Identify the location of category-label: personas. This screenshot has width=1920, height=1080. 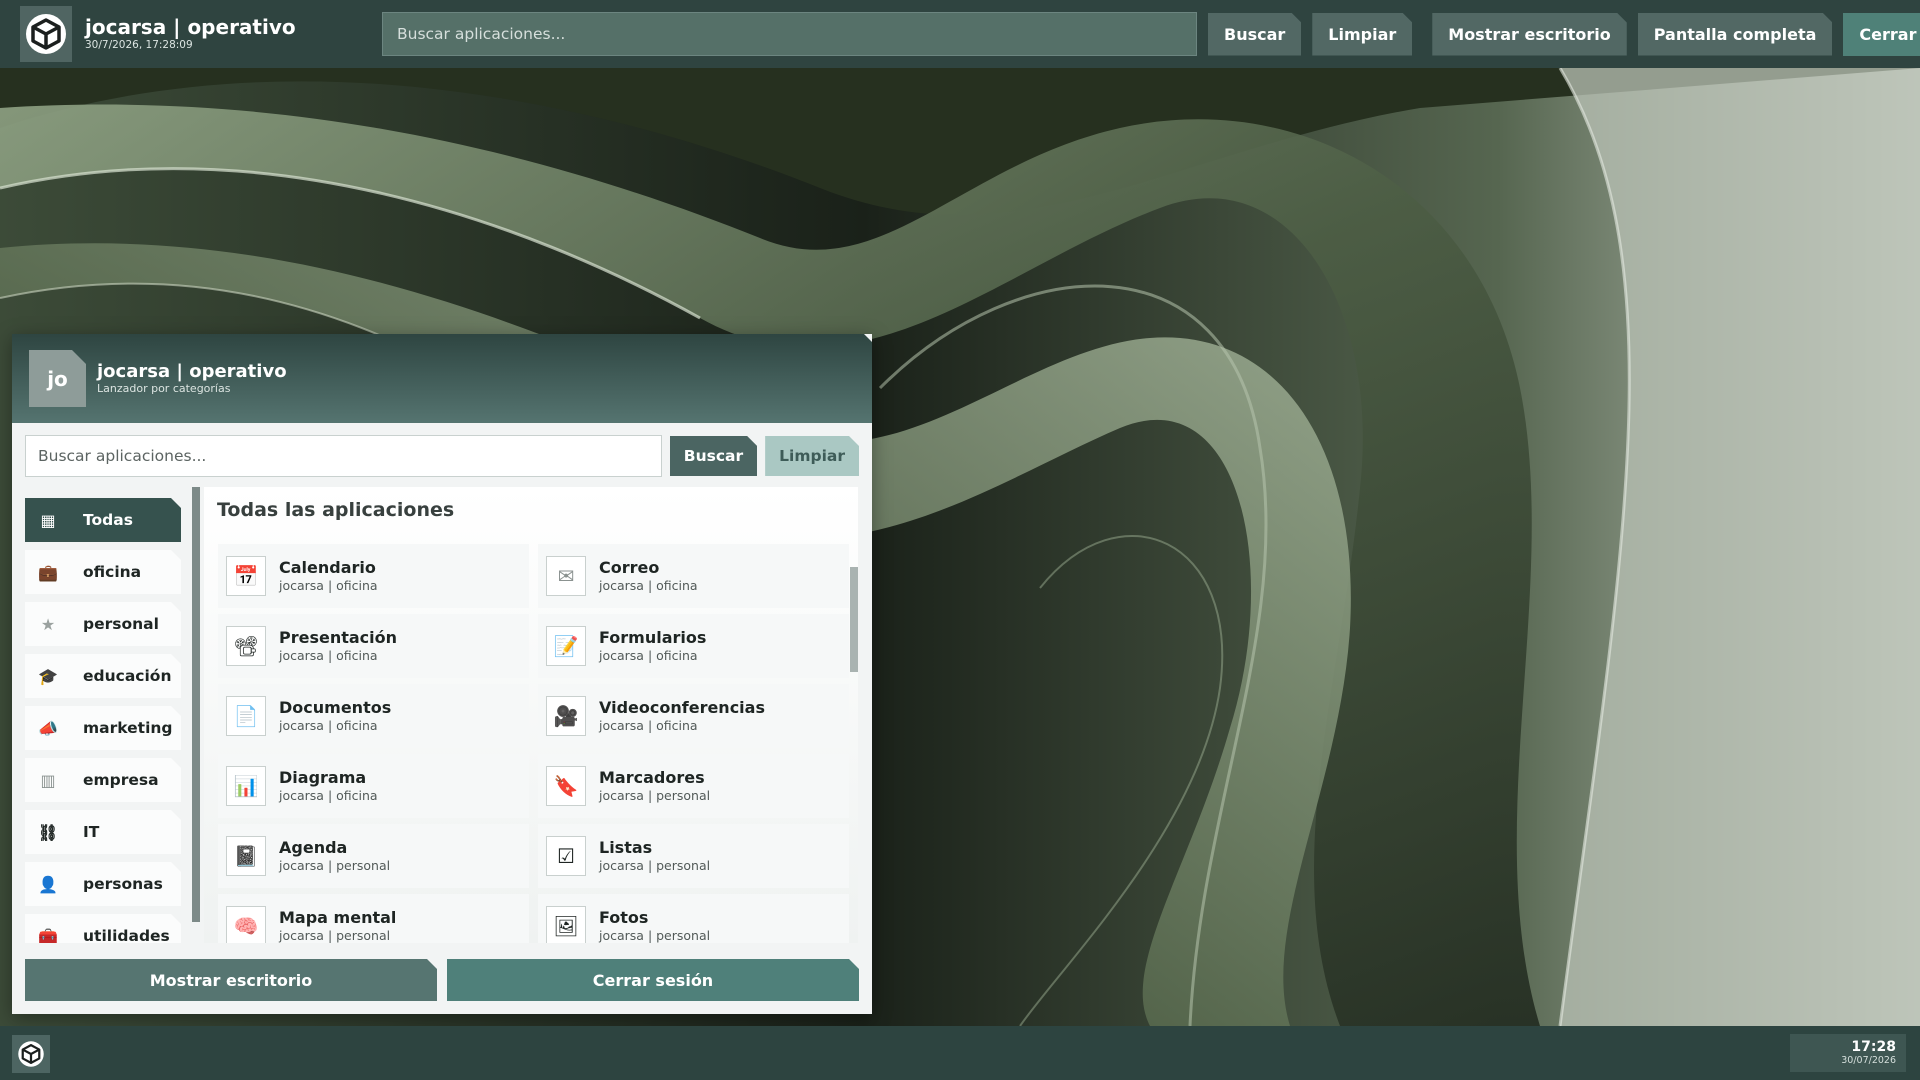
(123, 884).